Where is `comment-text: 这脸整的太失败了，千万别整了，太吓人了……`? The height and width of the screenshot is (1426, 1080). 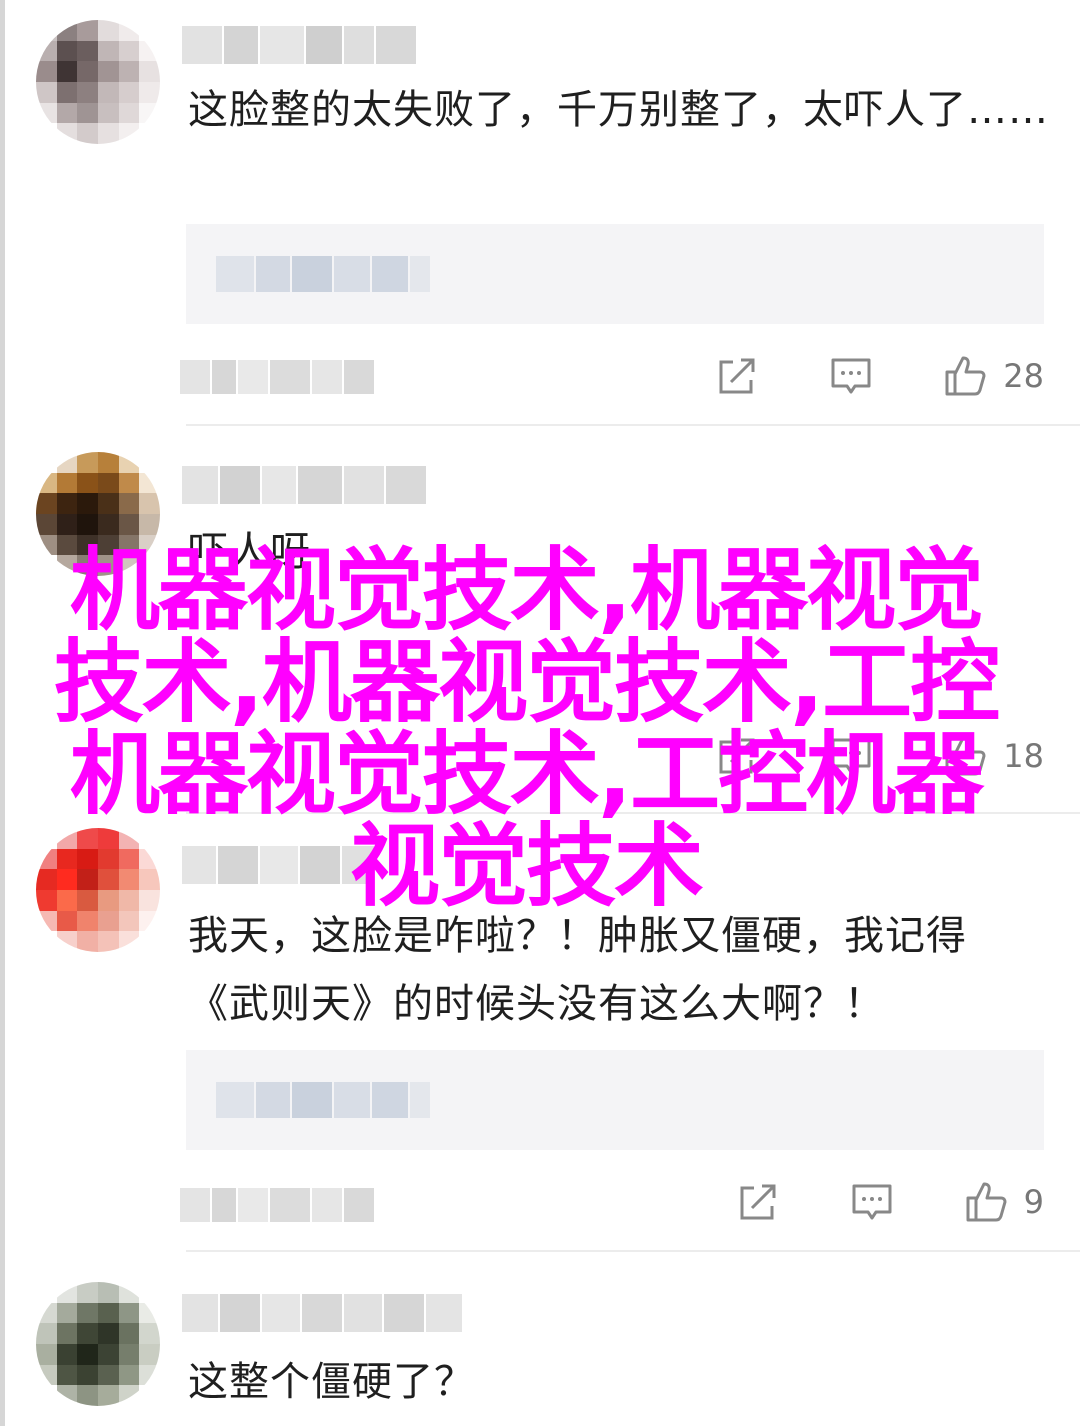 comment-text: 这脸整的太失败了，千万别整了，太吓人了…… is located at coordinates (618, 110).